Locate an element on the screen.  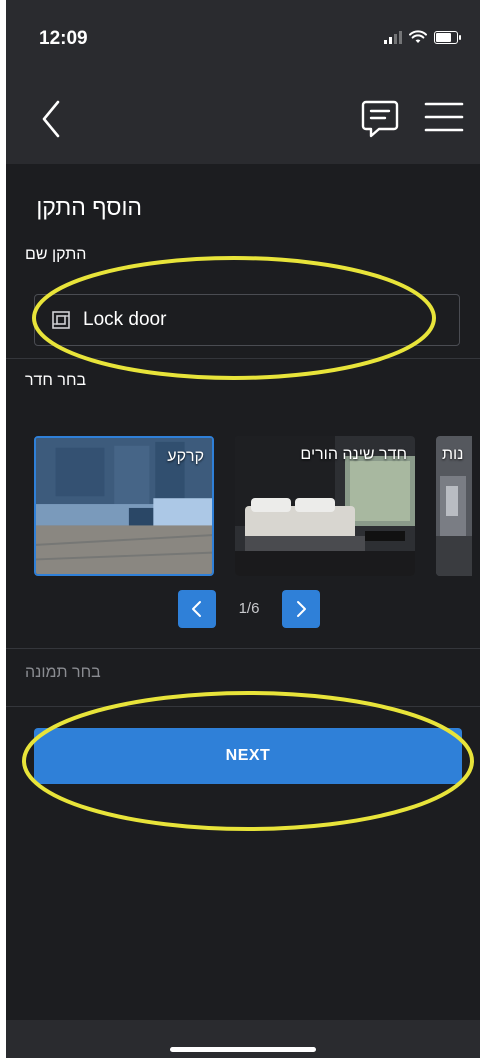
status-bar: 12:09 is located at coordinates (243, 41).